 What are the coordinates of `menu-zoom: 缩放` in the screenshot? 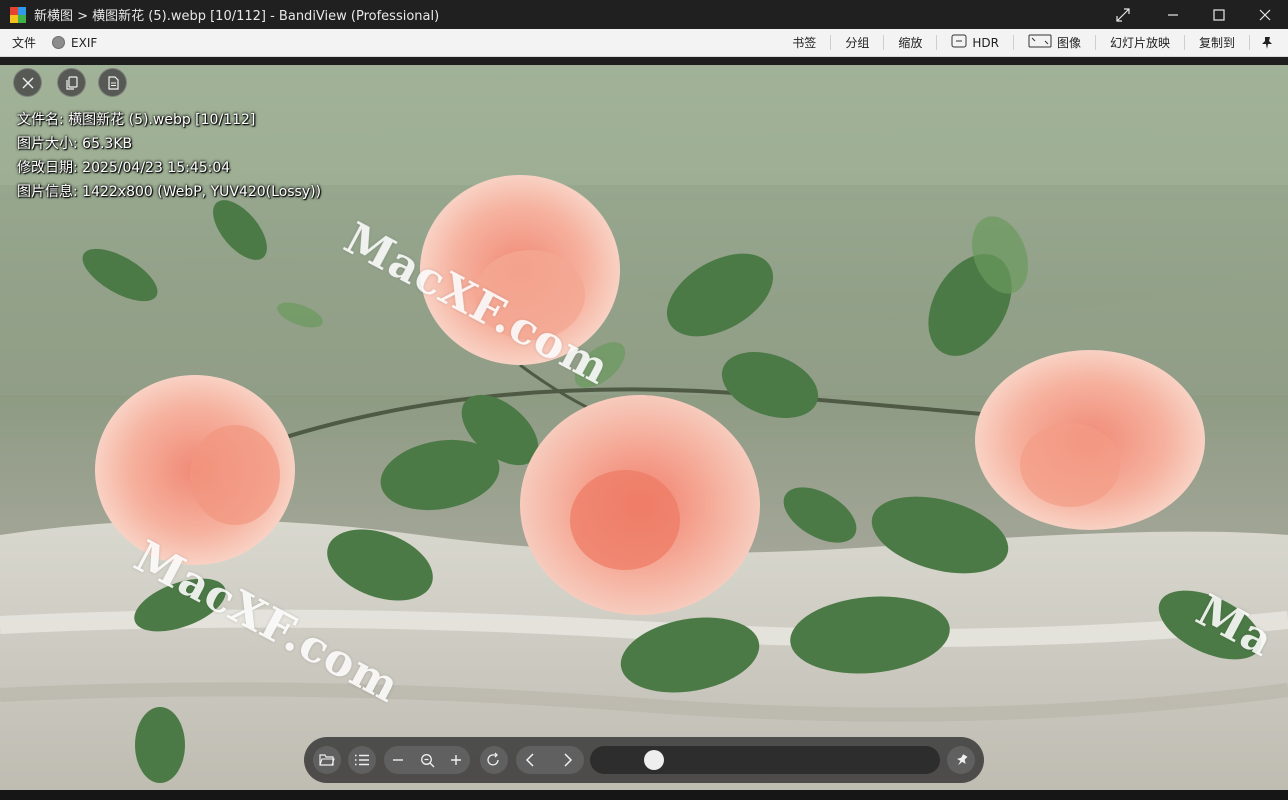 It's located at (911, 42).